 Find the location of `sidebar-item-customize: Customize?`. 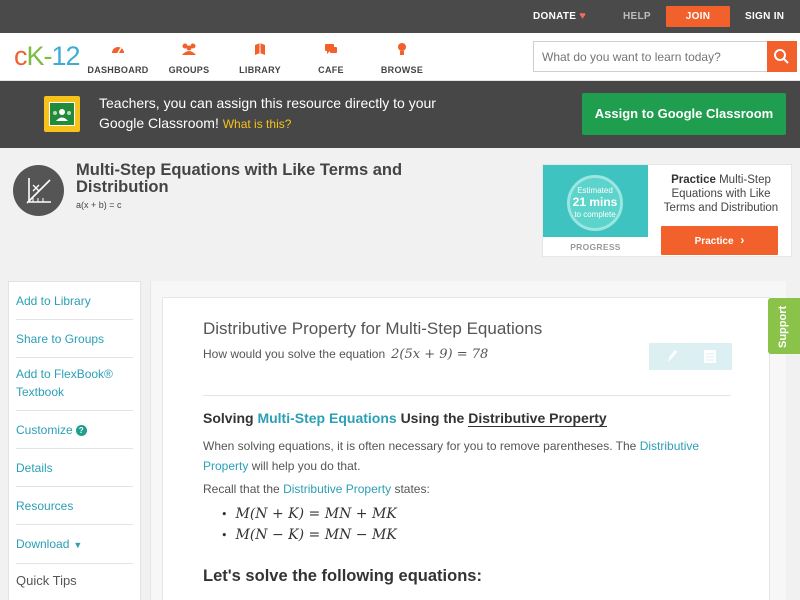

sidebar-item-customize: Customize? is located at coordinates (74, 430).